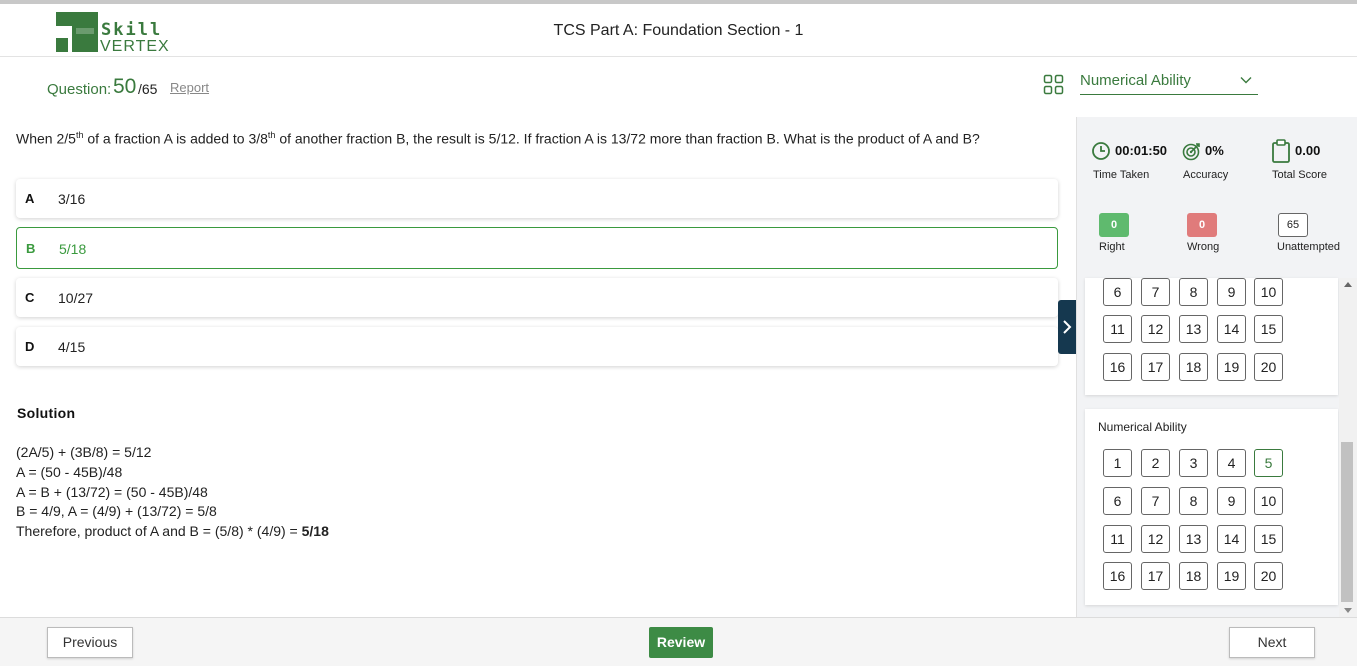 This screenshot has height=666, width=1357. Describe the element at coordinates (315, 531) in the screenshot. I see `solution-final-answer: 5/18` at that location.